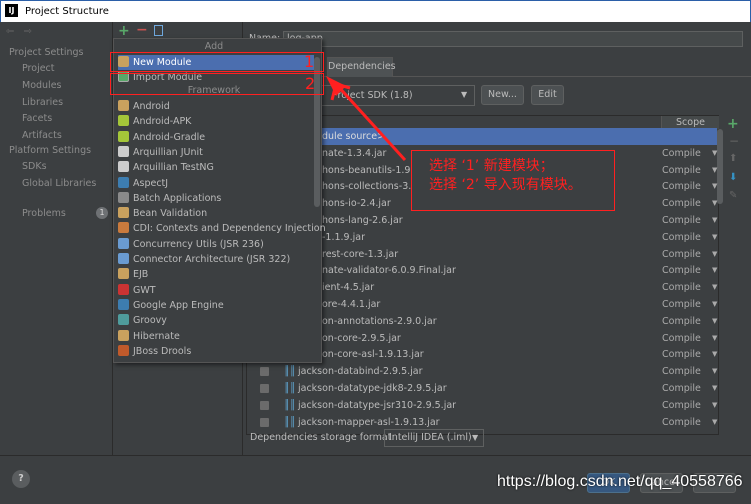  I want to click on annotation-callout: 选择 ‘1’ 新建模块； 选择 ‘2’ 导入现有模块。, so click(513, 180).